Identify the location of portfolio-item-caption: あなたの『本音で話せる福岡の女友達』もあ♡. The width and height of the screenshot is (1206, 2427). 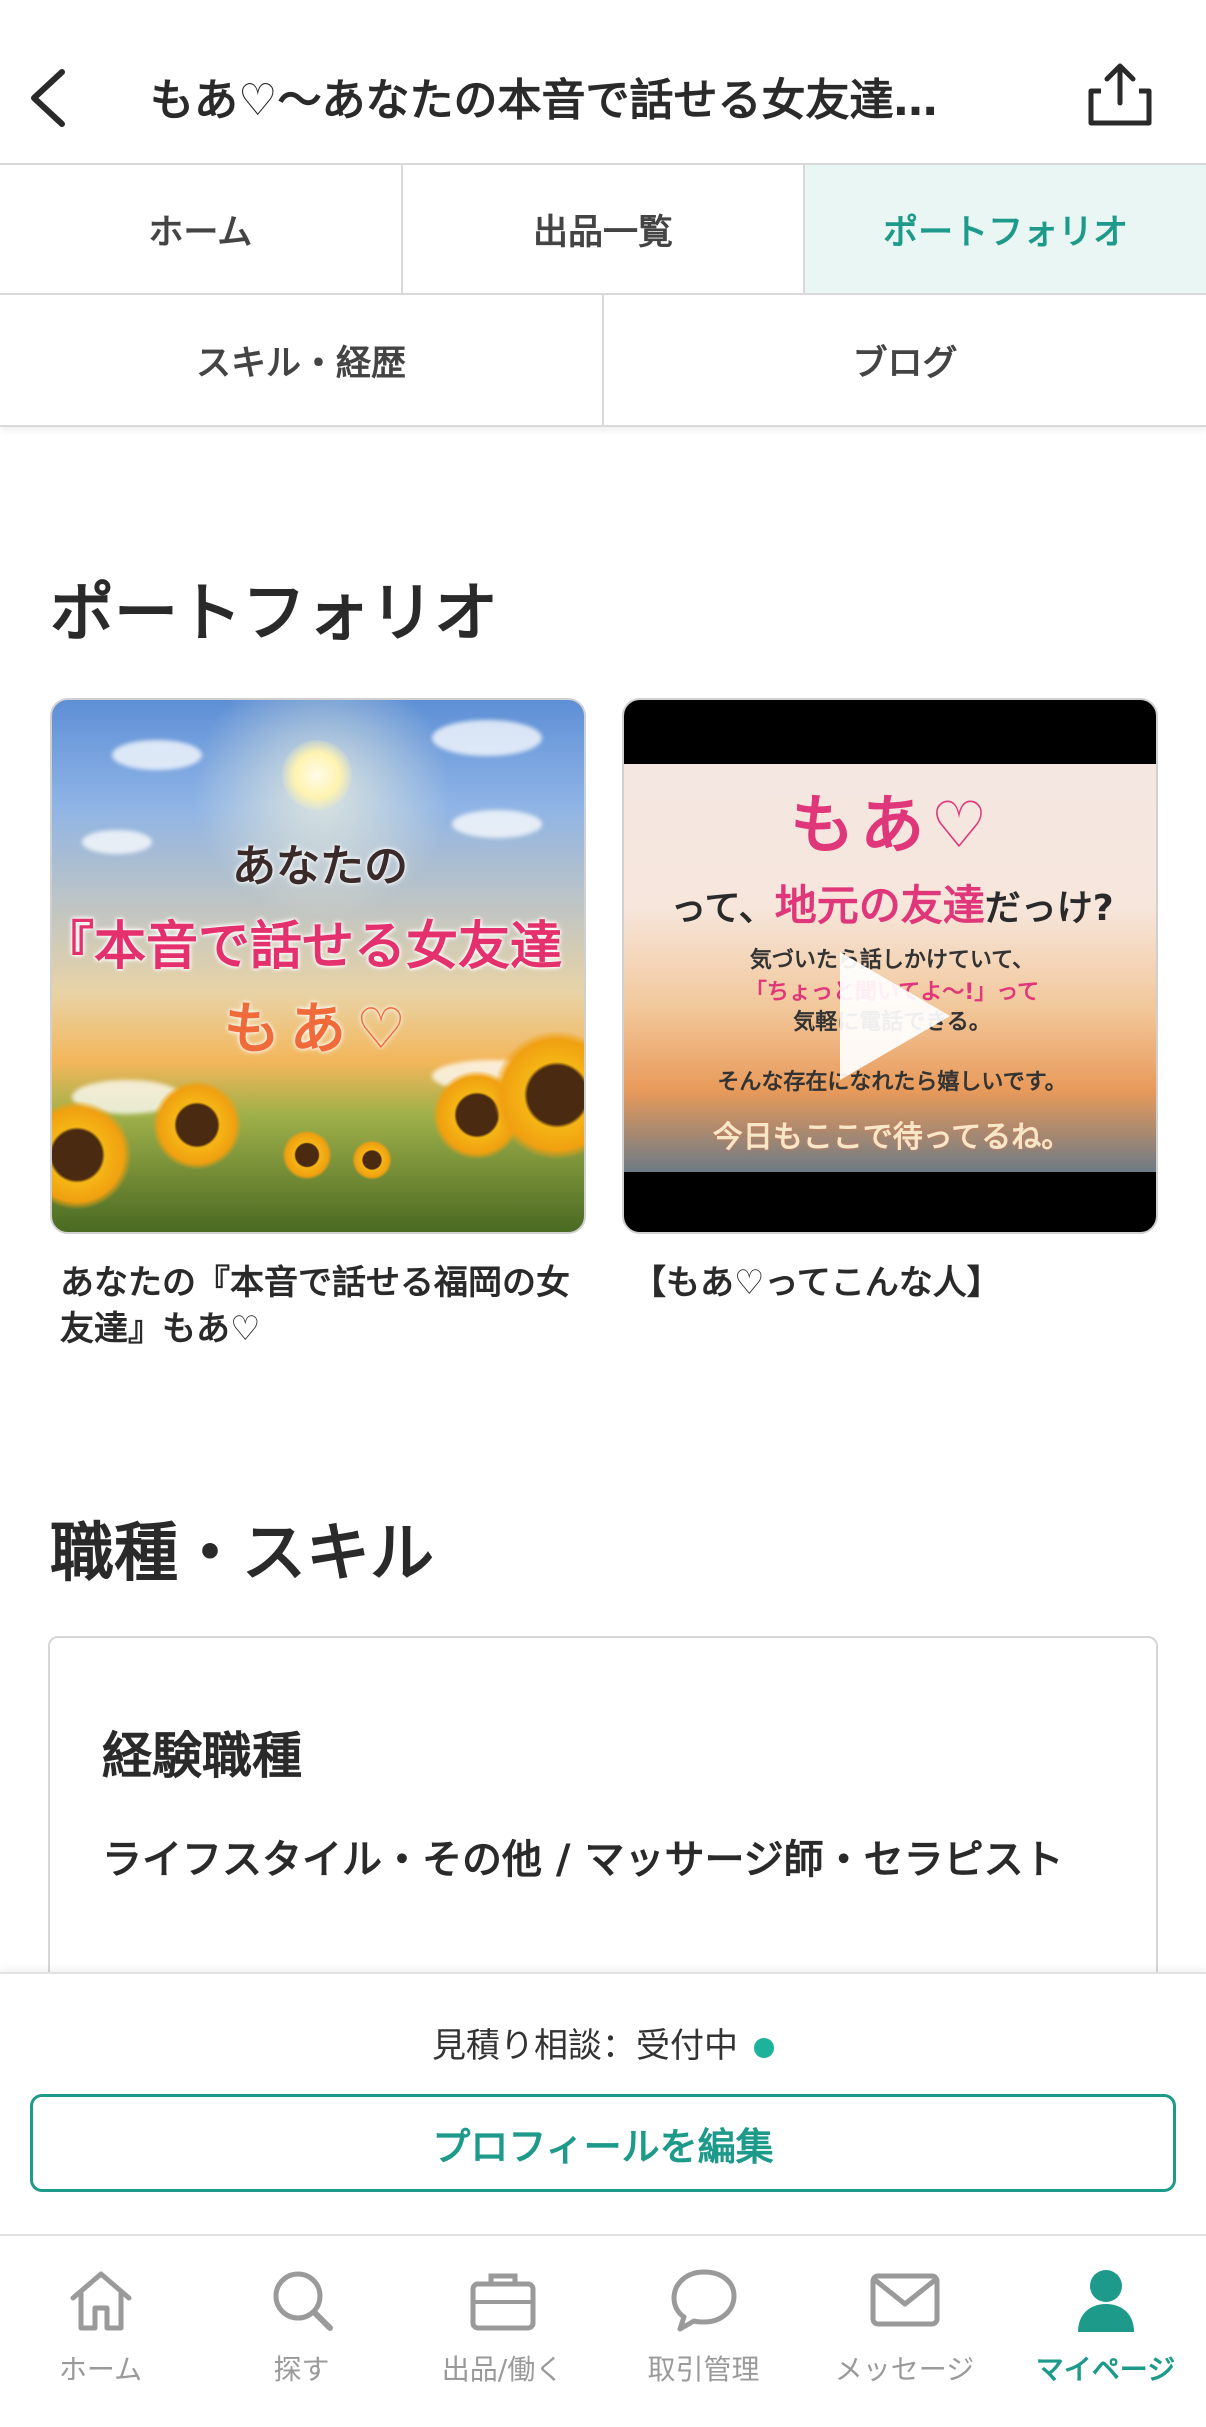
(318, 1306).